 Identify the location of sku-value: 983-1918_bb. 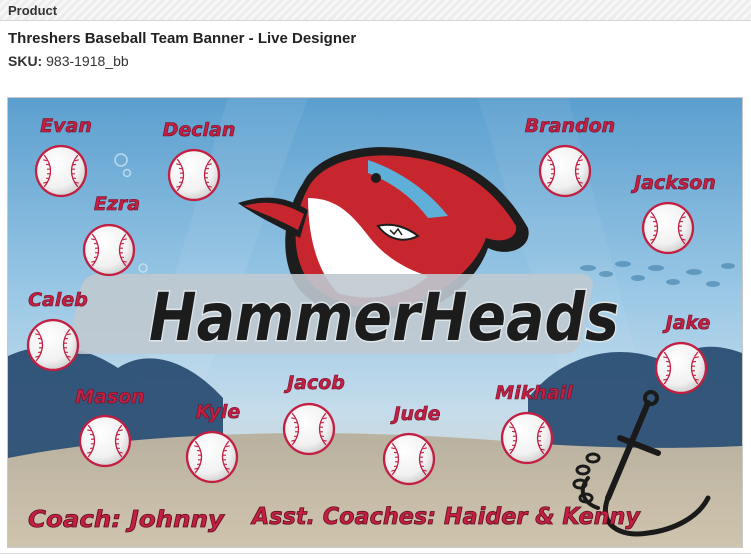
(87, 61).